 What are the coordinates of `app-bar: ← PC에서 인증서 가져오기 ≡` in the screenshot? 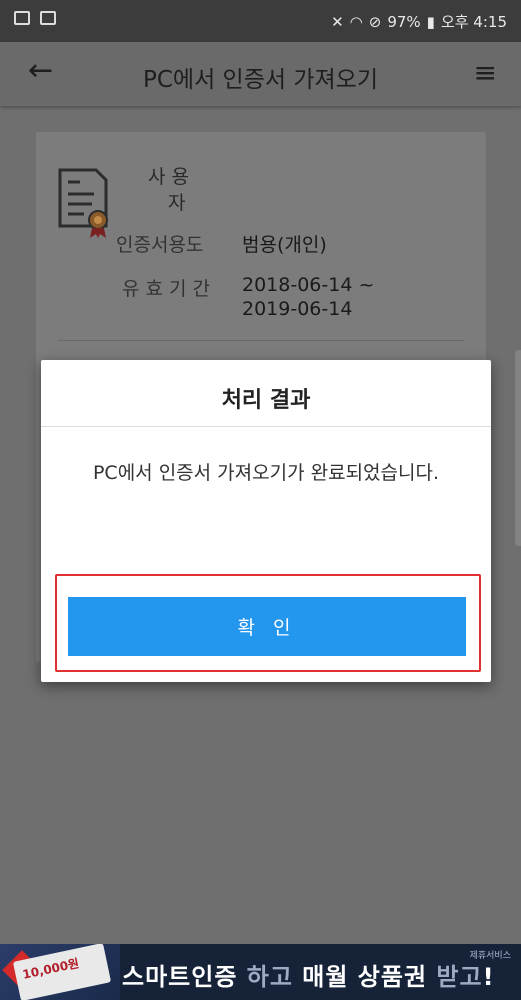 It's located at (260, 74).